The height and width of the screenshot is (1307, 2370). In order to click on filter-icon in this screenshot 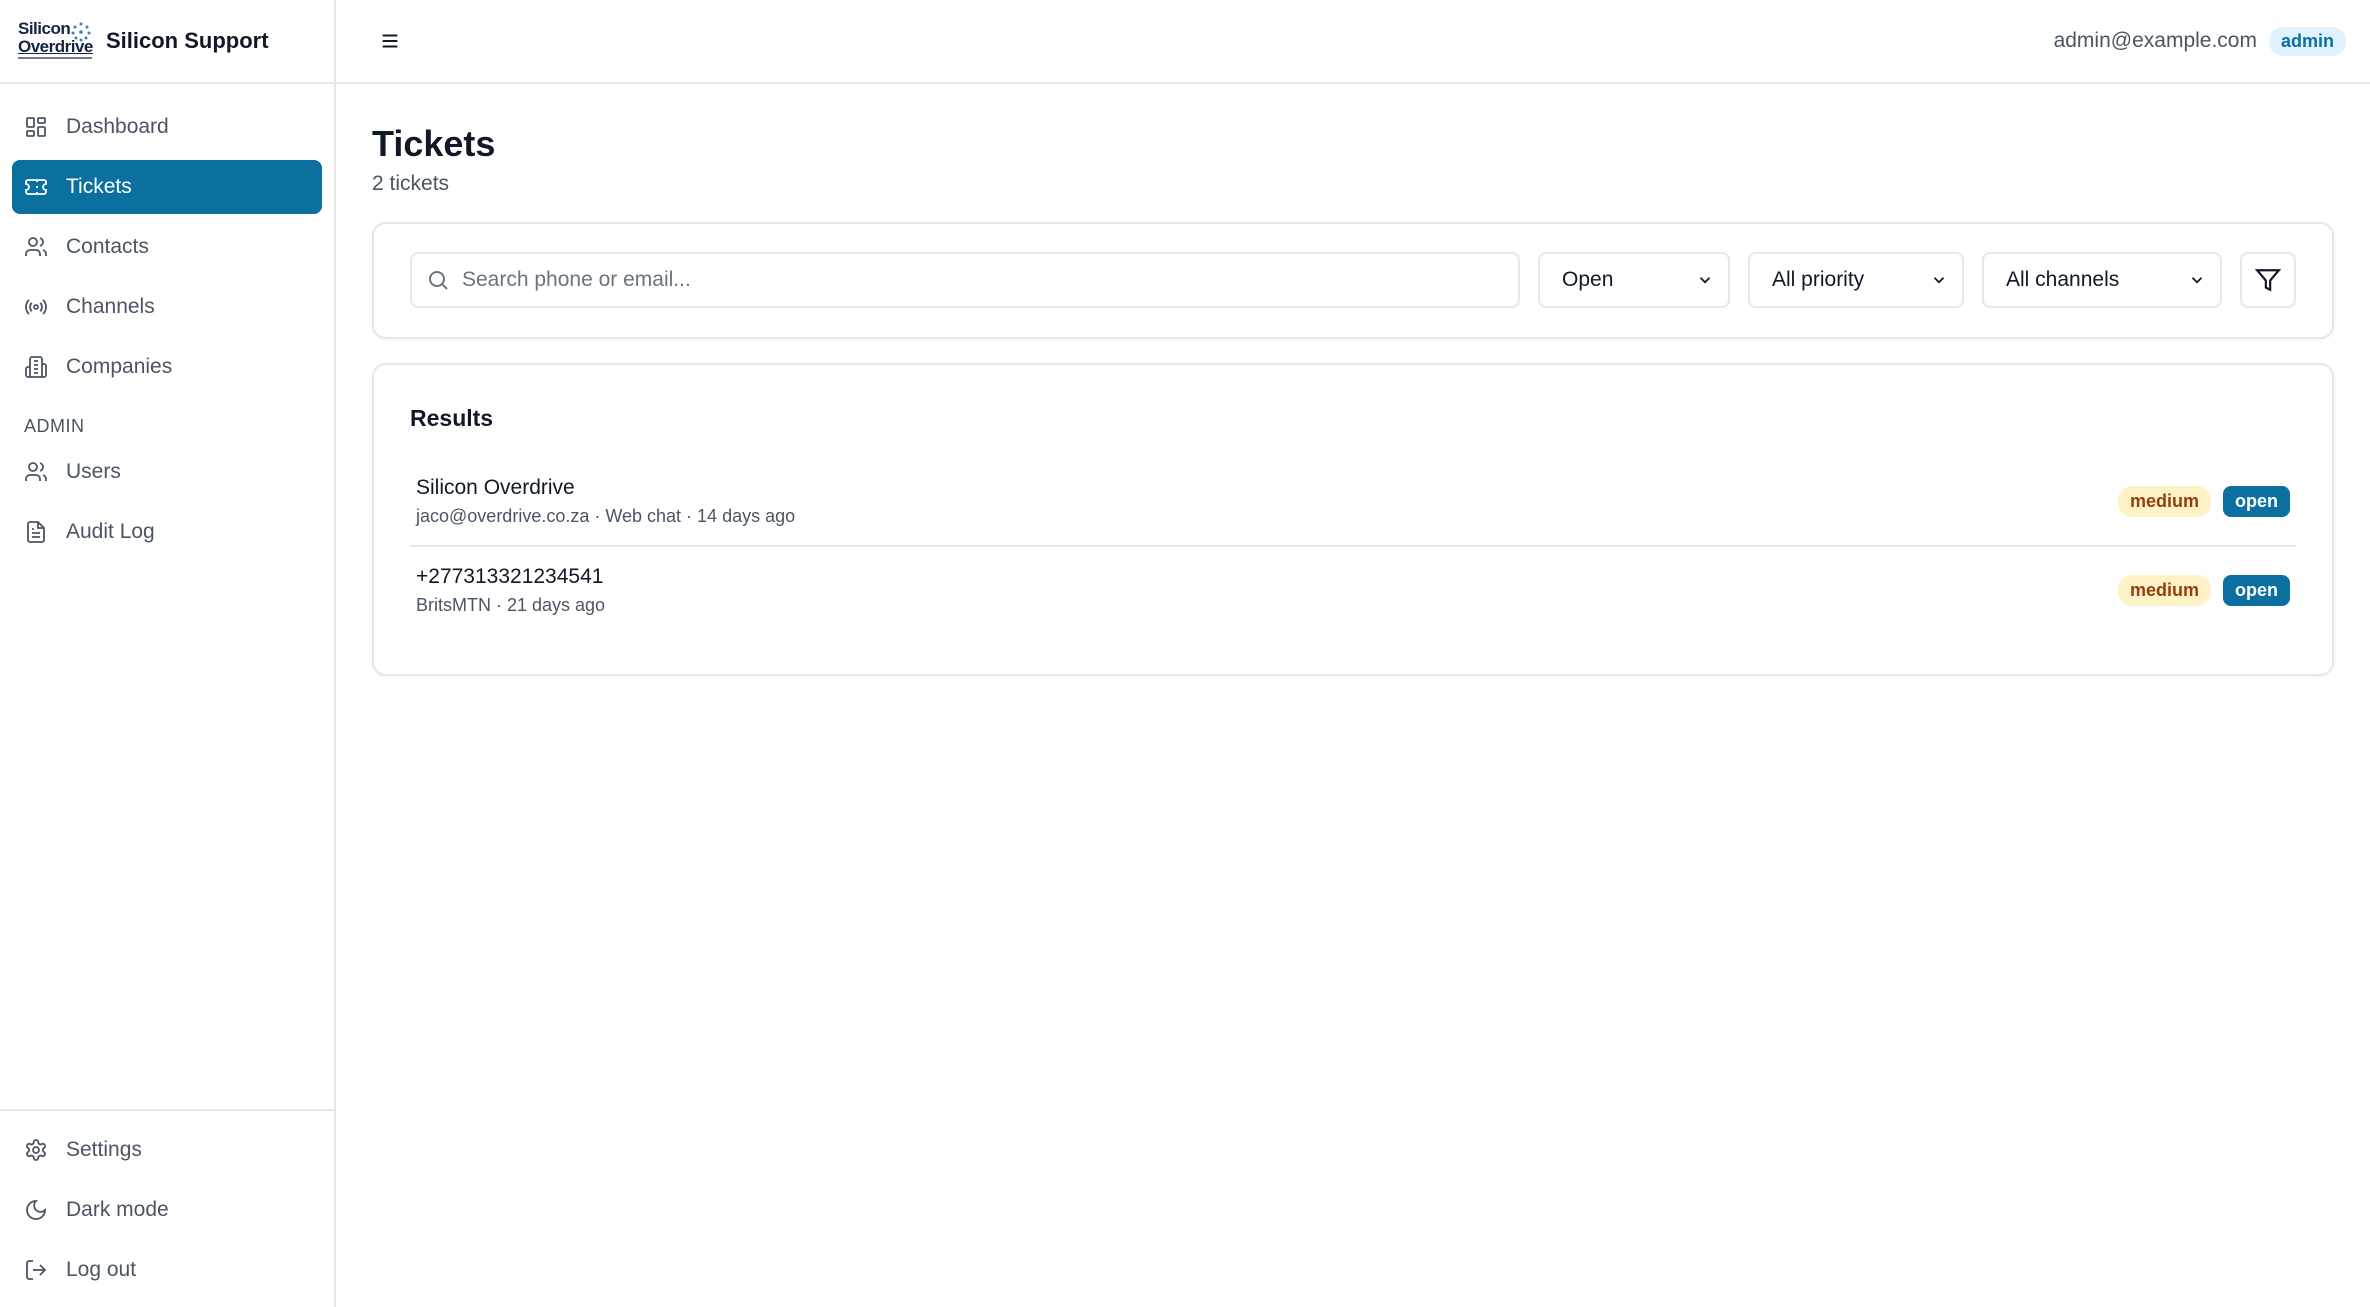, I will do `click(2268, 280)`.